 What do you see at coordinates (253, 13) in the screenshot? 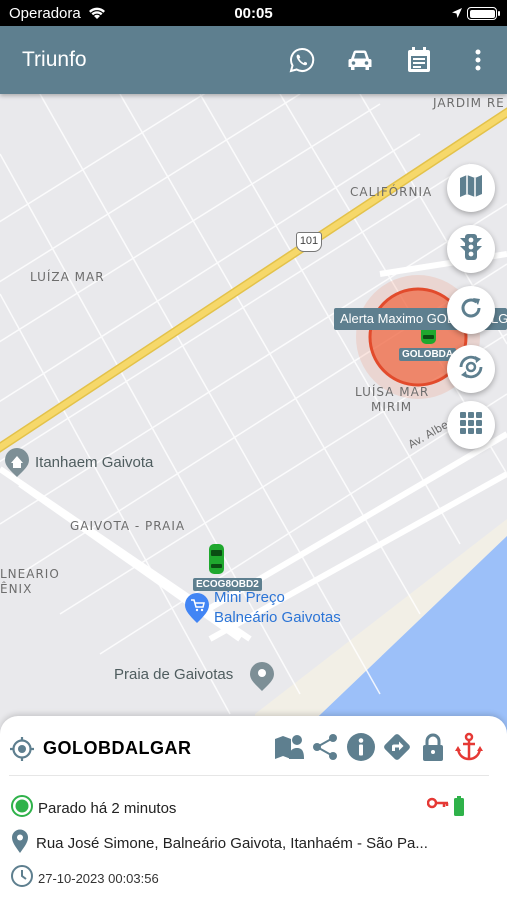
I see `status-bar: Operadora 00:05` at bounding box center [253, 13].